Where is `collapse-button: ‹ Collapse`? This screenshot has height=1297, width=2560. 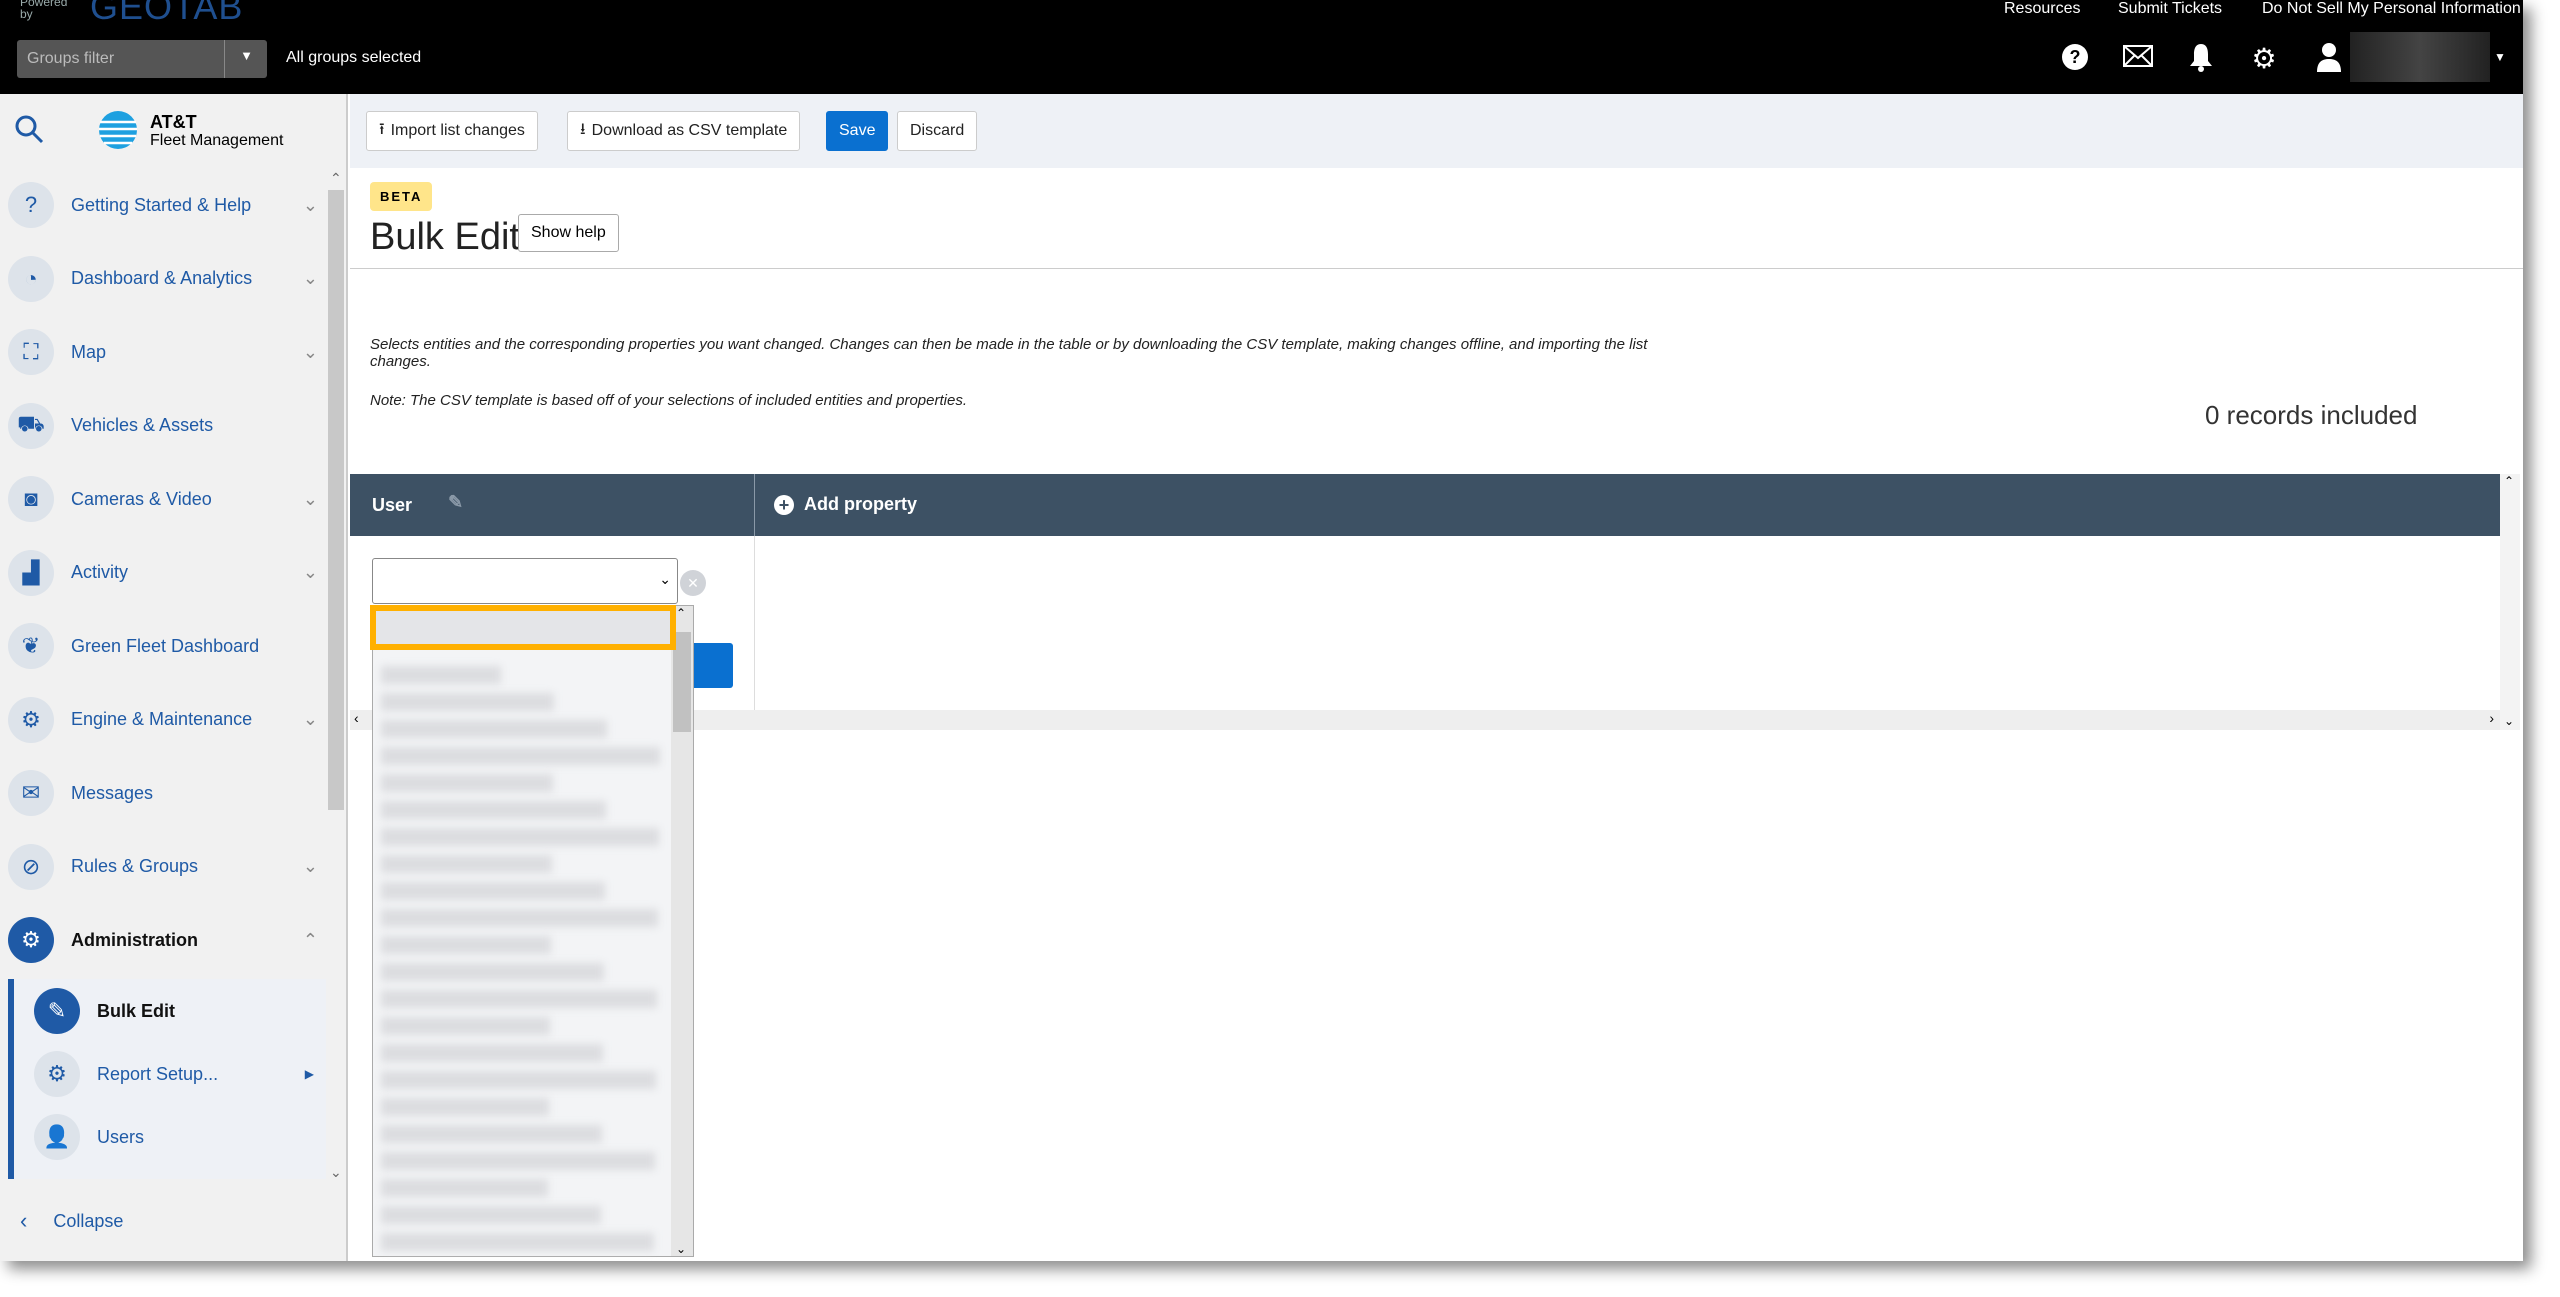
collapse-button: ‹ Collapse is located at coordinates (71, 1221).